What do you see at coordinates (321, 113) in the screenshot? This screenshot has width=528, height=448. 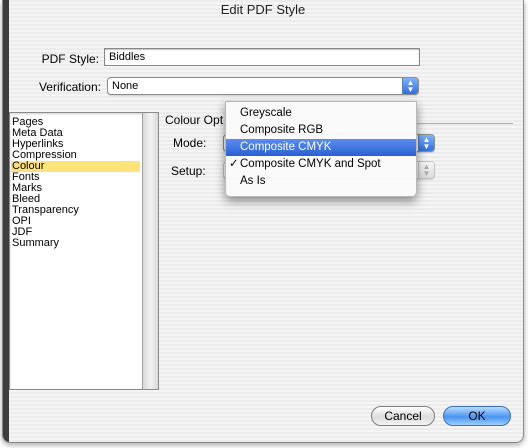 I see `mode-menu-item: Greyscale` at bounding box center [321, 113].